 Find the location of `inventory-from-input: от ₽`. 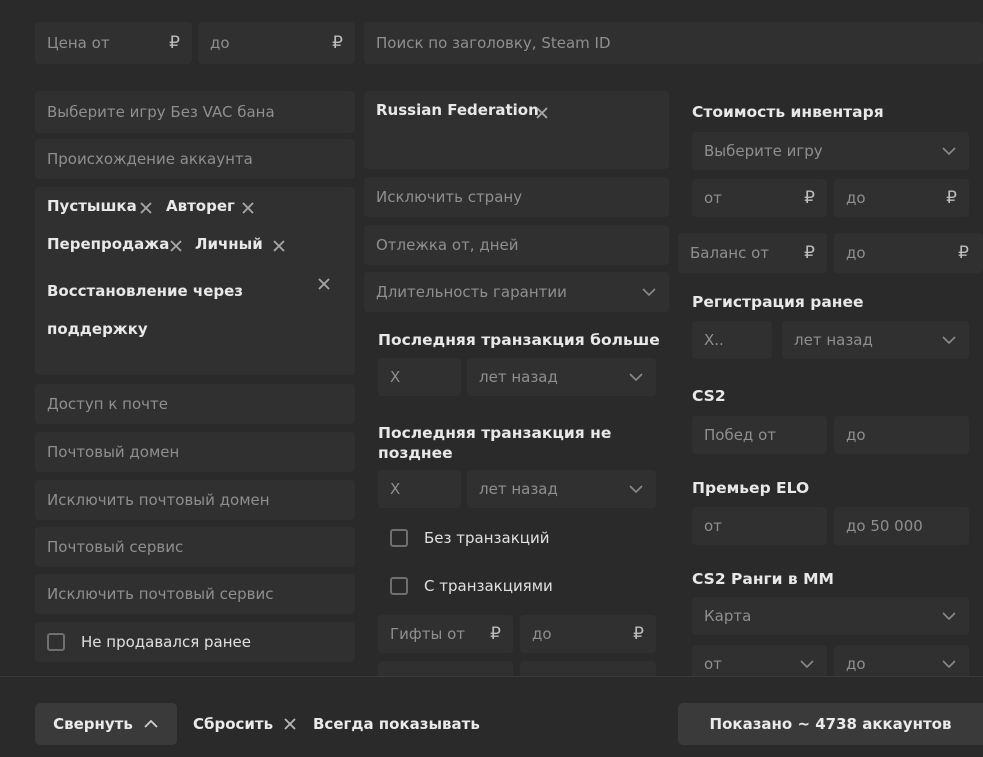

inventory-from-input: от ₽ is located at coordinates (759, 198).